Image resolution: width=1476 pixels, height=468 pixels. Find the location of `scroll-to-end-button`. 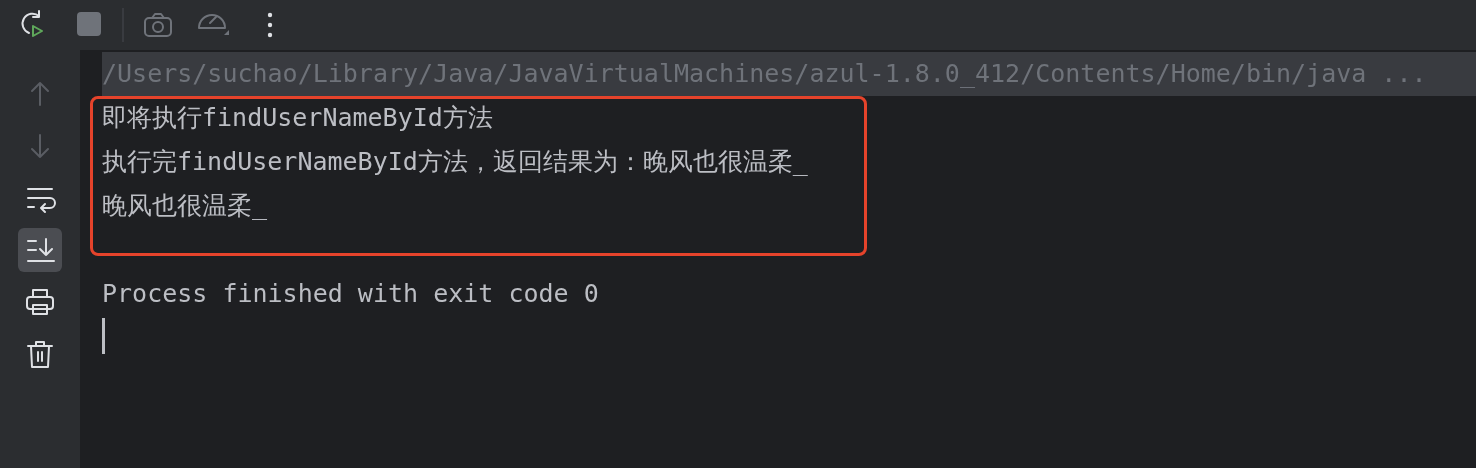

scroll-to-end-button is located at coordinates (40, 250).